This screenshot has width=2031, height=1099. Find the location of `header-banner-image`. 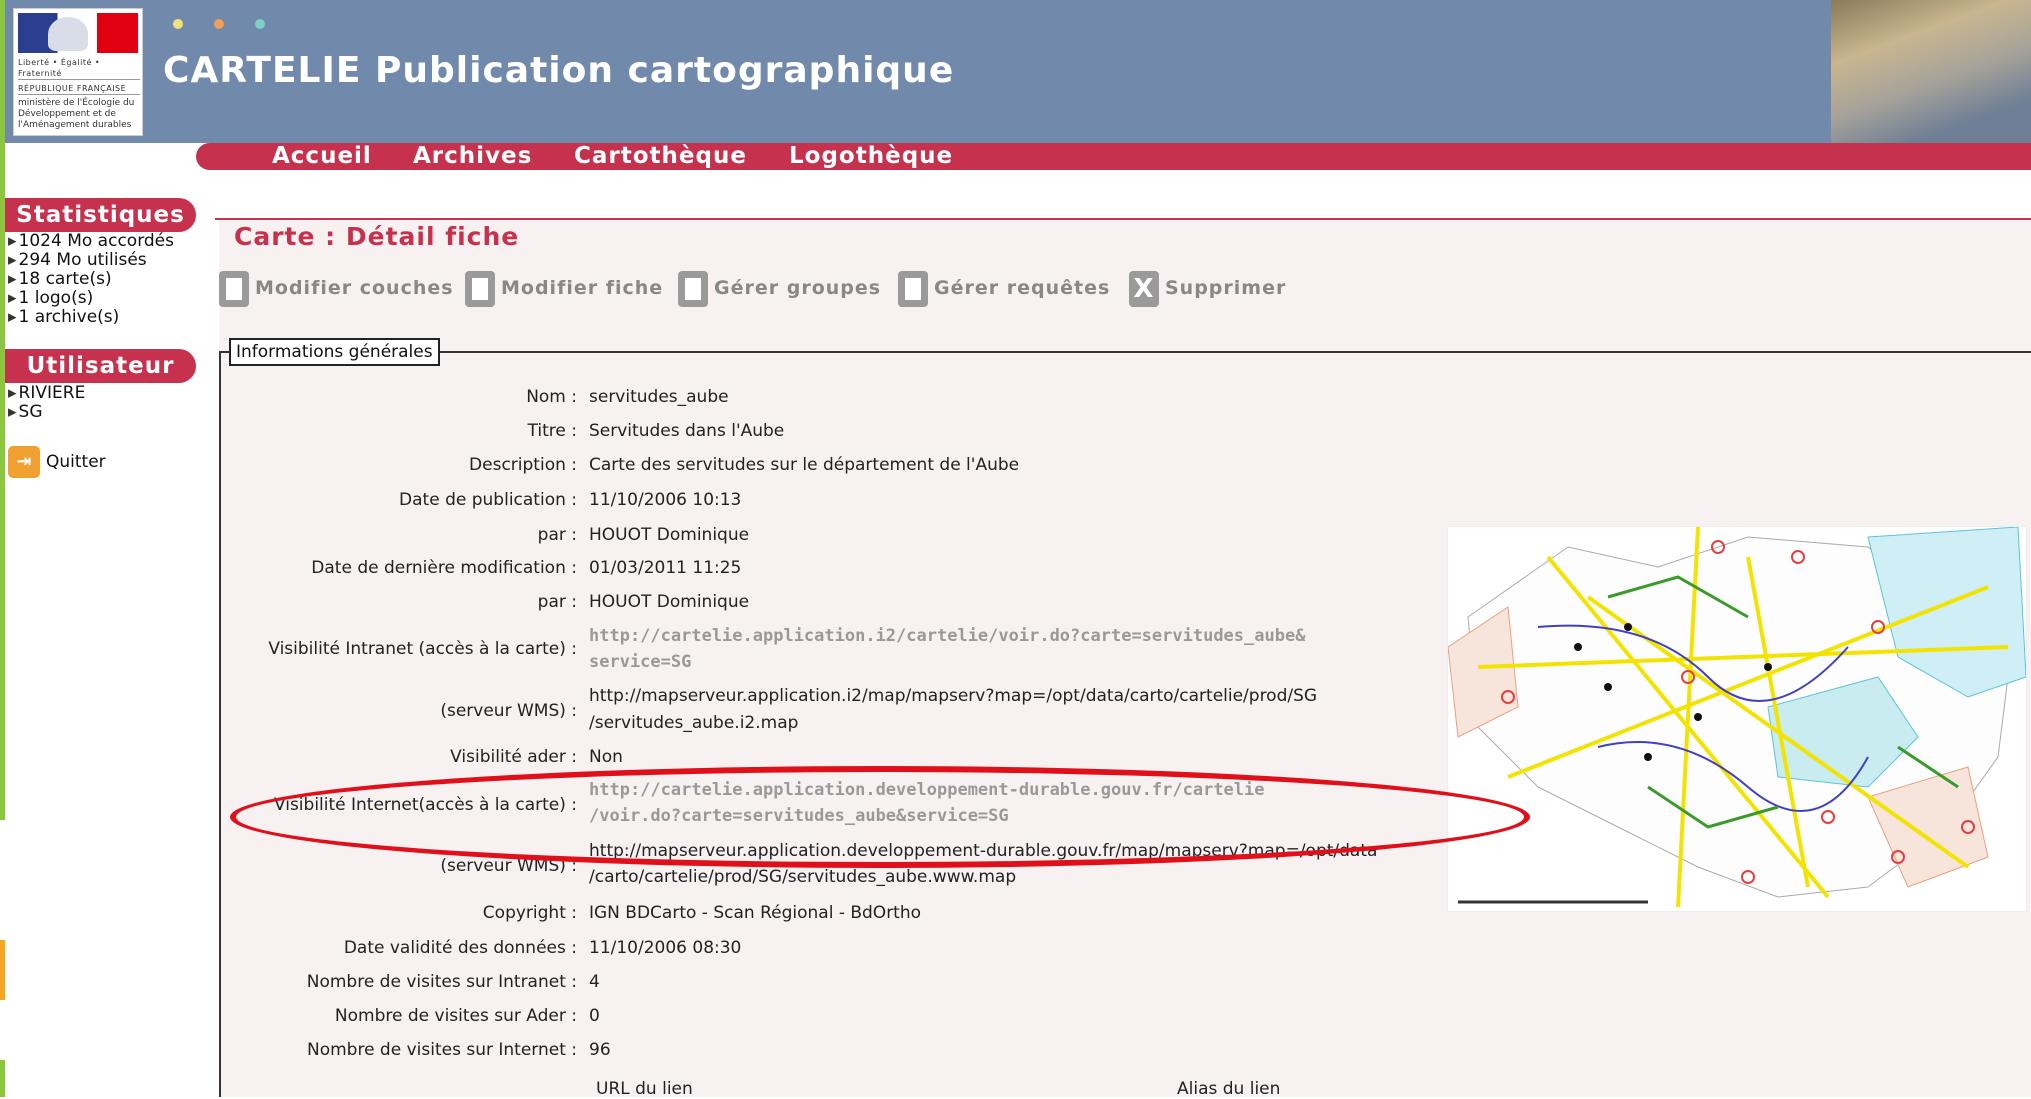

header-banner-image is located at coordinates (1931, 71).